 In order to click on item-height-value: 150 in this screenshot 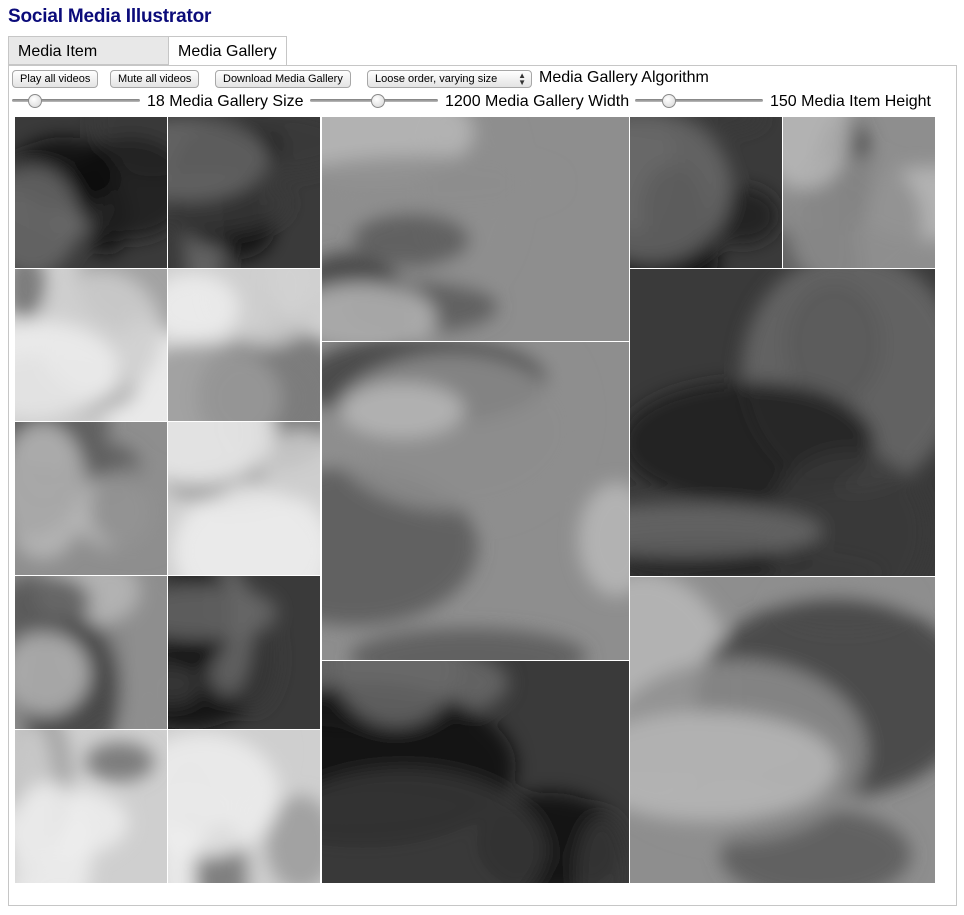, I will do `click(783, 101)`.